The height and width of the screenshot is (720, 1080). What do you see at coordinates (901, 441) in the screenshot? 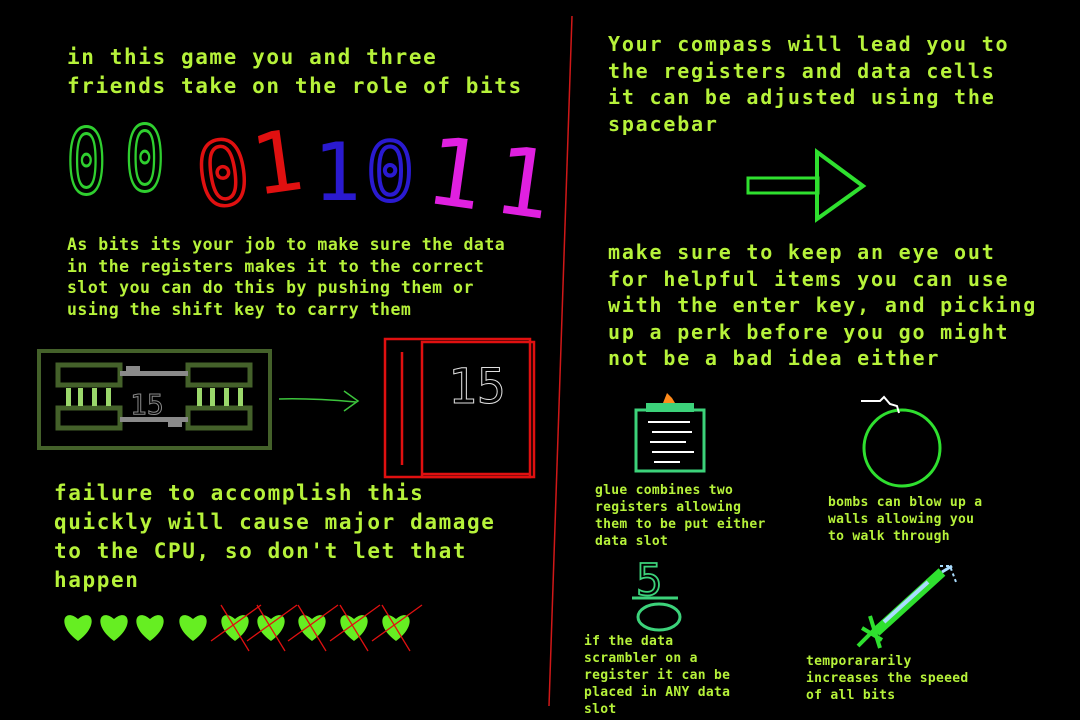
I see `bomb-icon` at bounding box center [901, 441].